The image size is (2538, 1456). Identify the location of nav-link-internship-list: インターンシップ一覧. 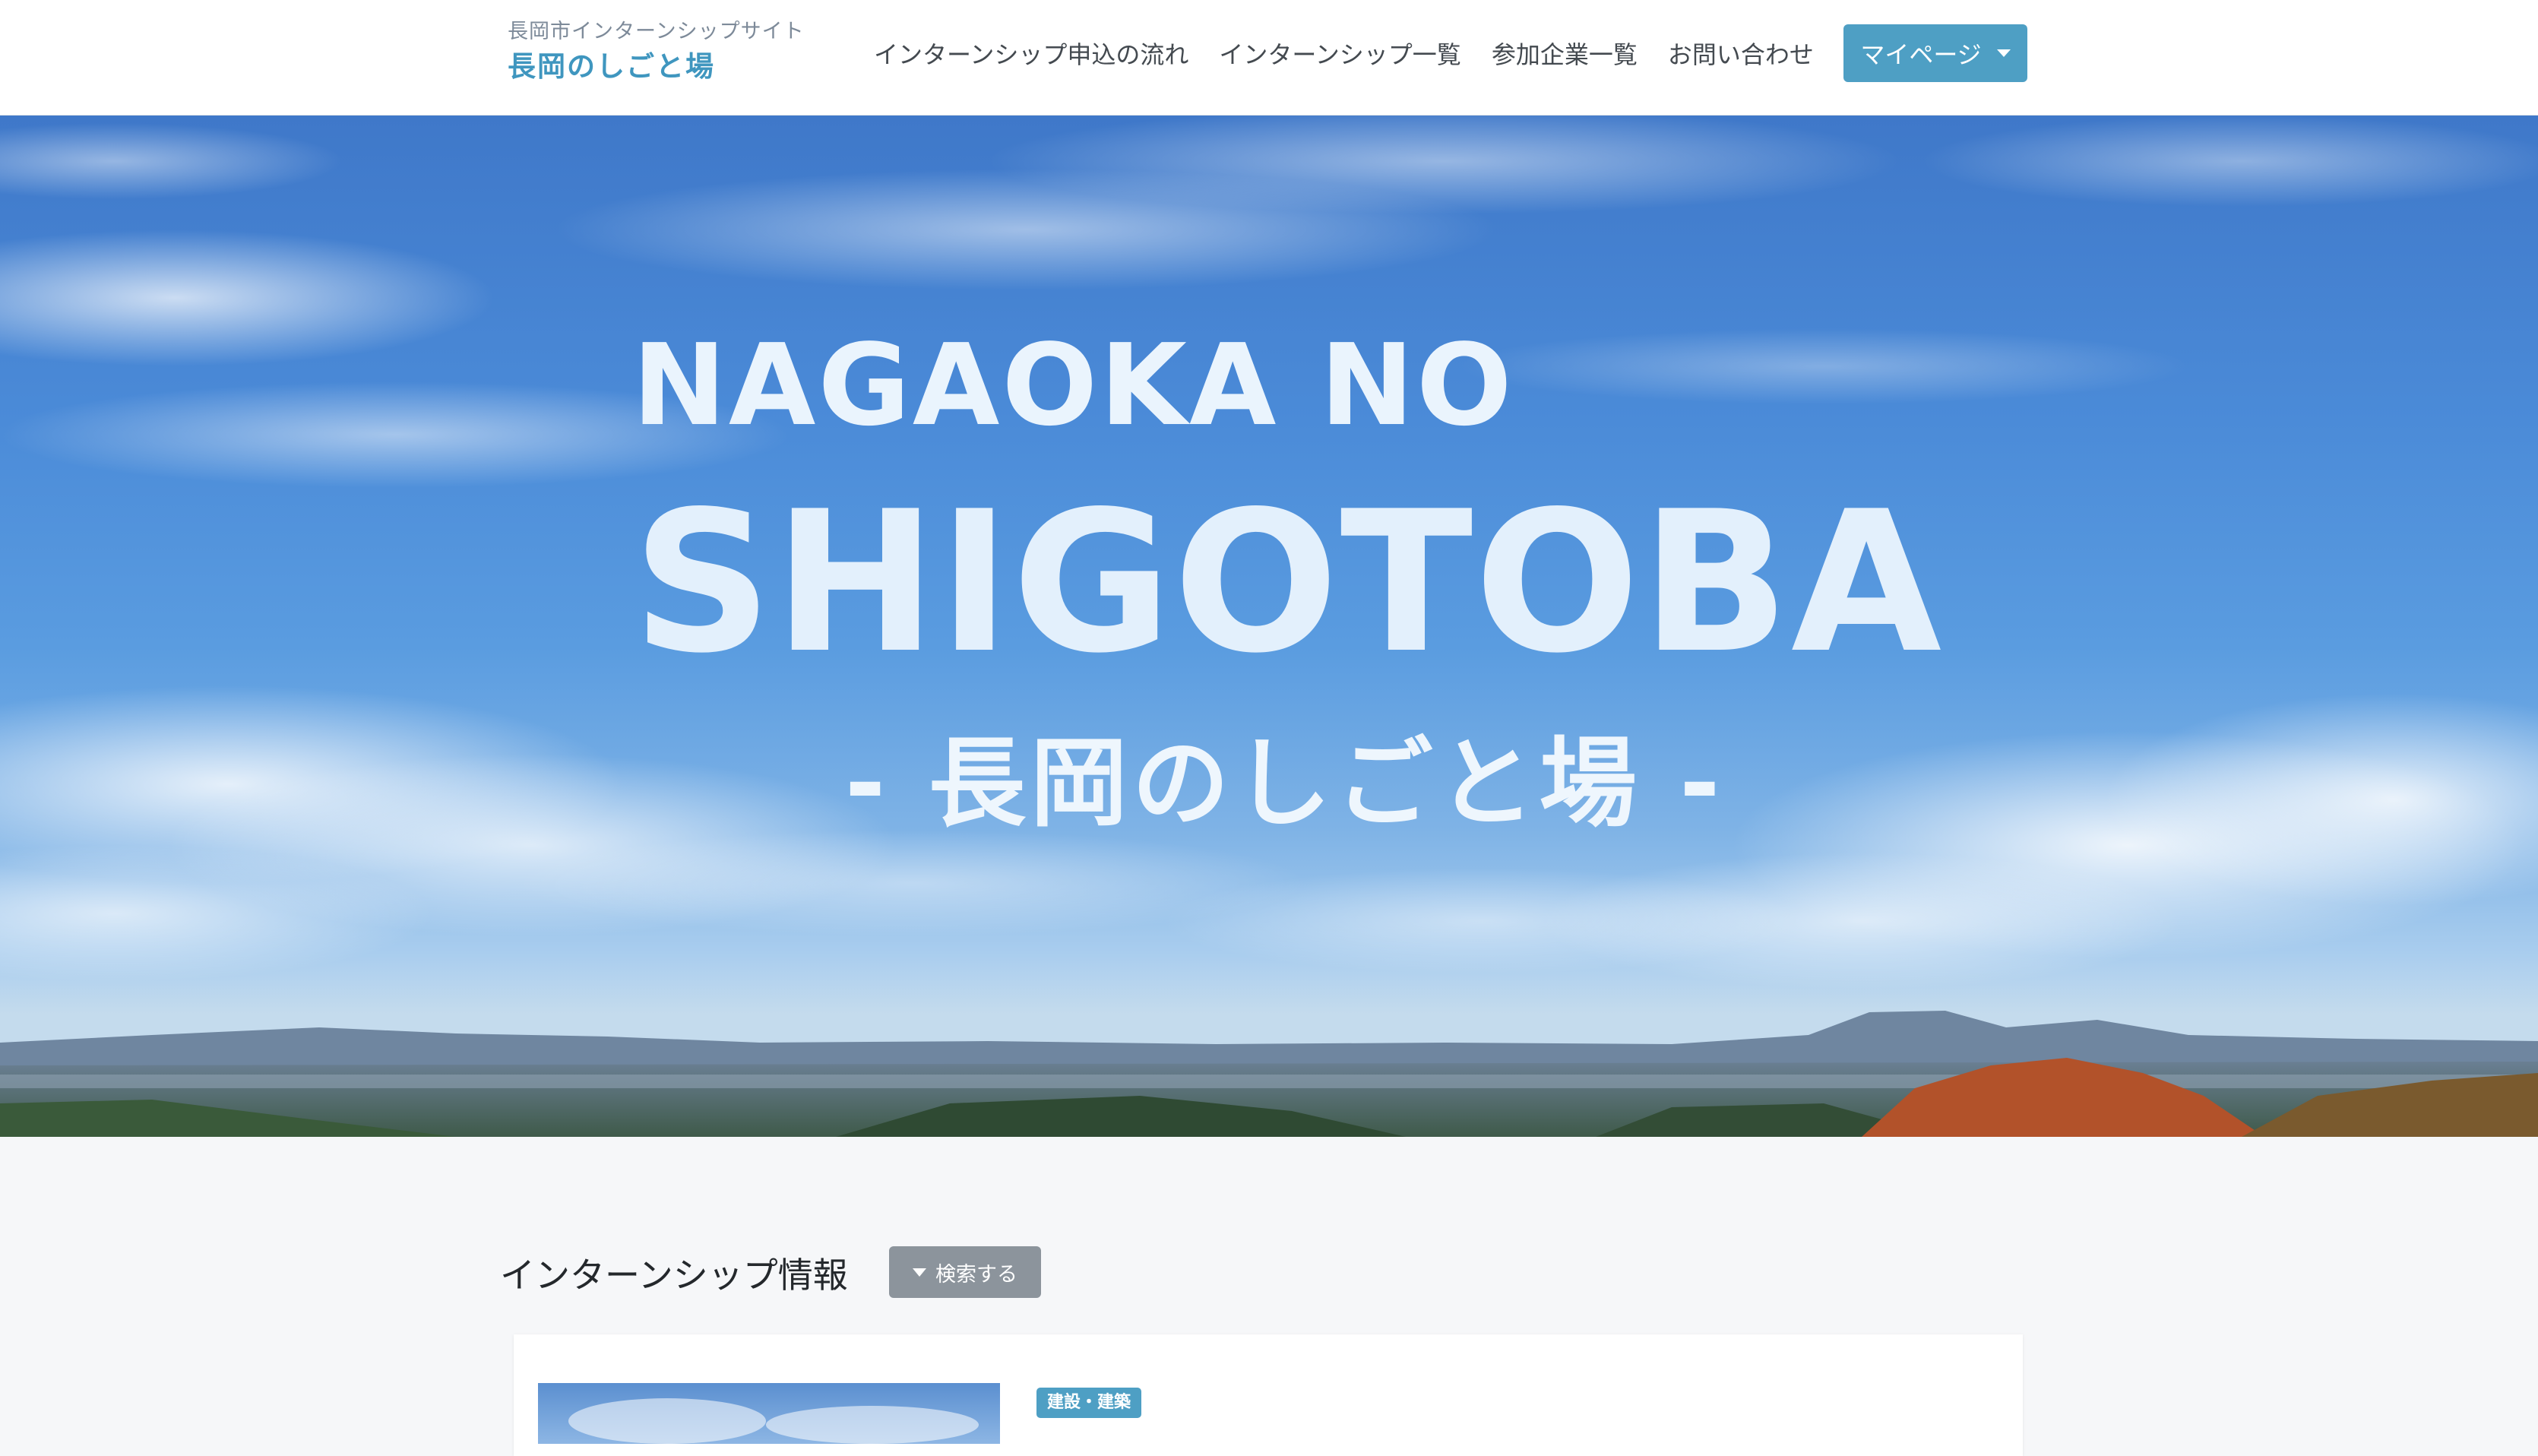
(1339, 53).